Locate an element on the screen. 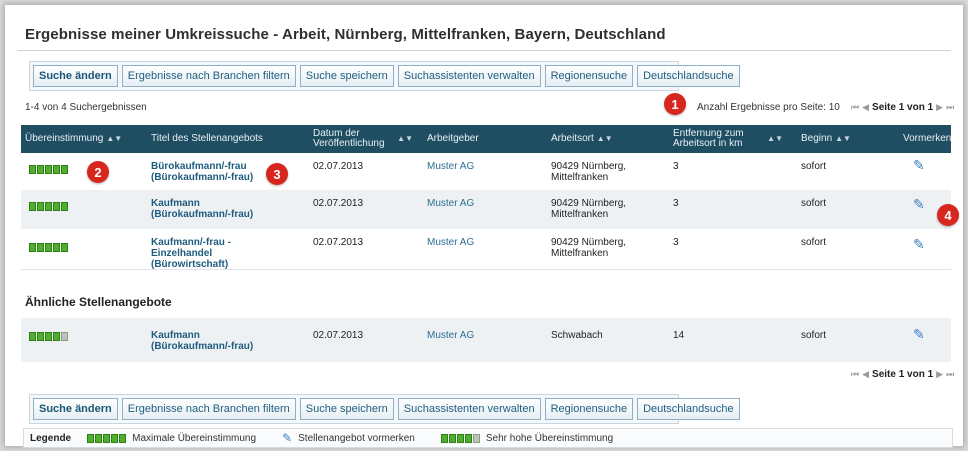 The image size is (968, 451). similar-jobs-heading: Ähnliche Stellenangebote is located at coordinates (98, 302).